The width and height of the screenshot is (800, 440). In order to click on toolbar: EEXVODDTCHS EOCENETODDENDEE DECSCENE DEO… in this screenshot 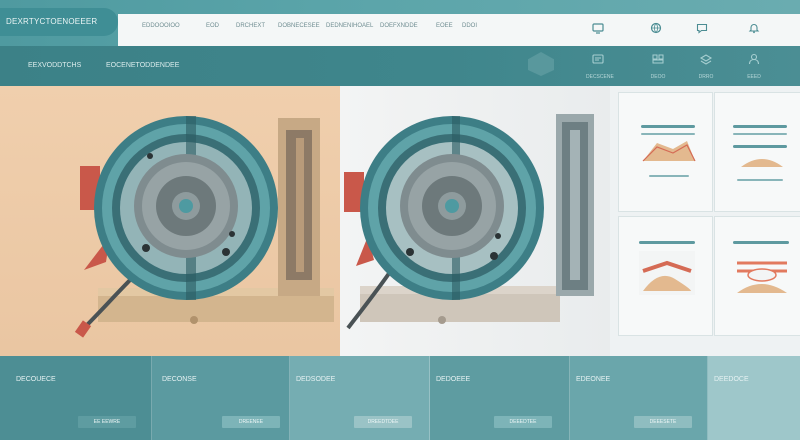, I will do `click(400, 66)`.